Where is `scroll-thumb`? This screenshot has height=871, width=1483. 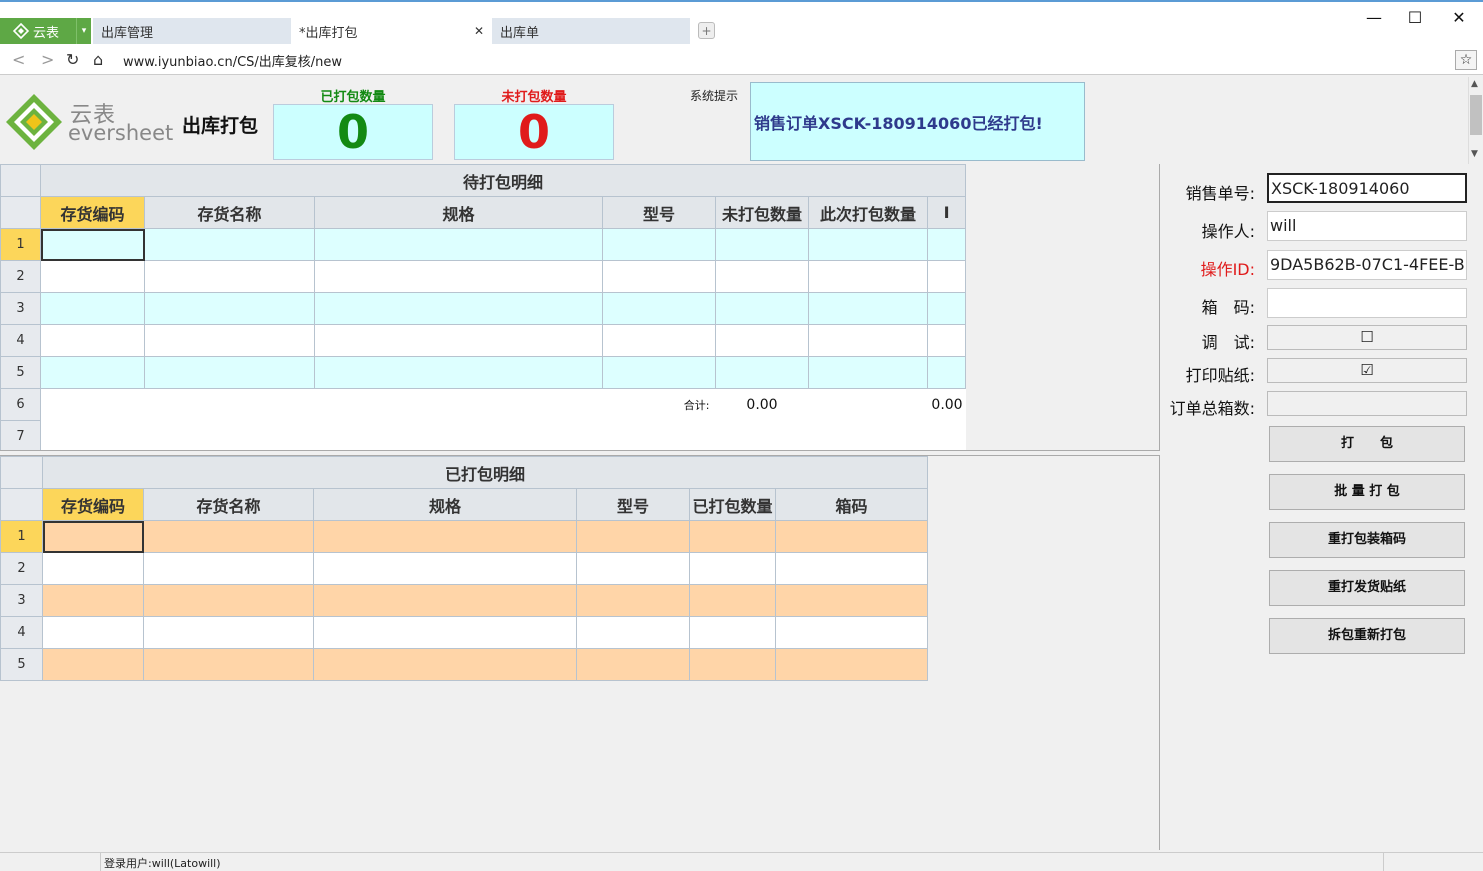
scroll-thumb is located at coordinates (1476, 115).